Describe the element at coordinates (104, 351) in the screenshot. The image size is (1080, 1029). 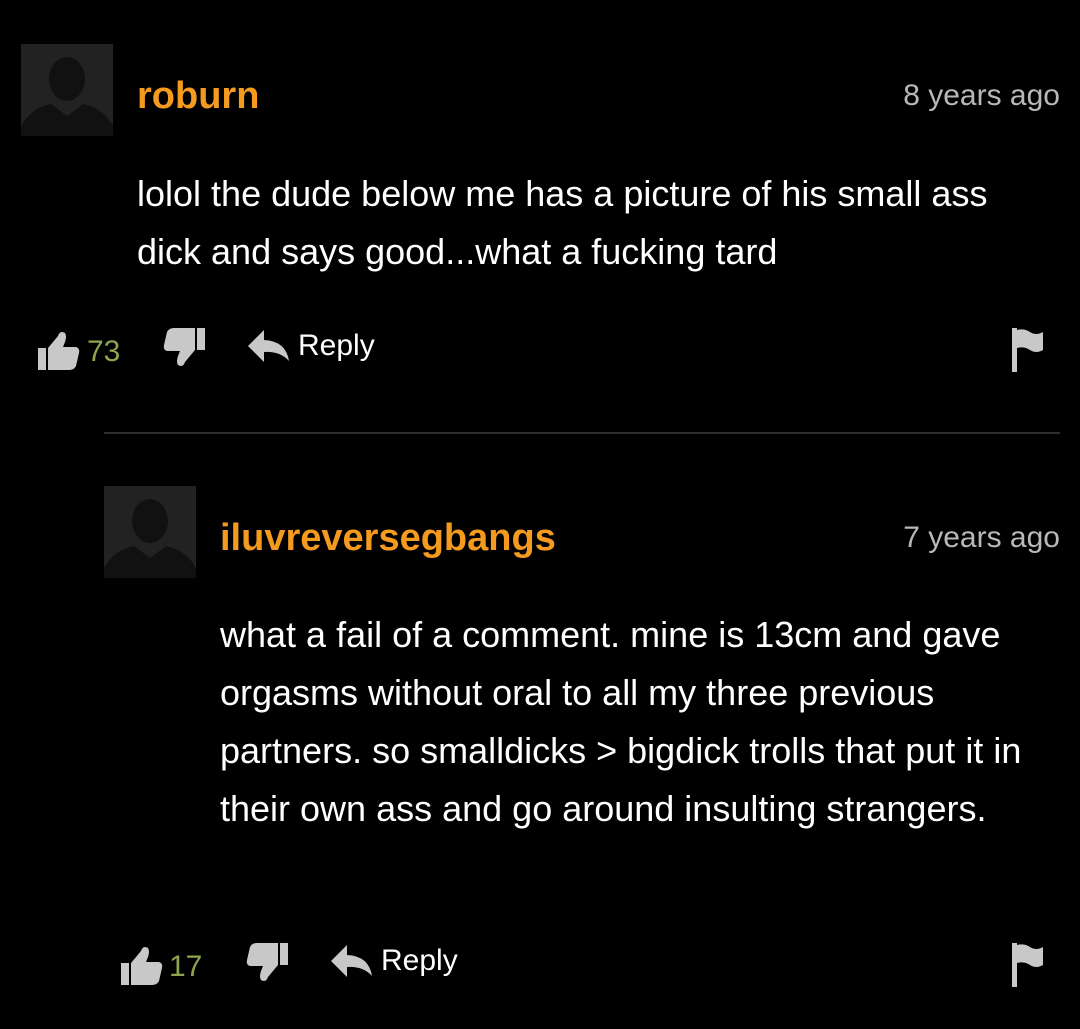
I see `vote-count: 73` at that location.